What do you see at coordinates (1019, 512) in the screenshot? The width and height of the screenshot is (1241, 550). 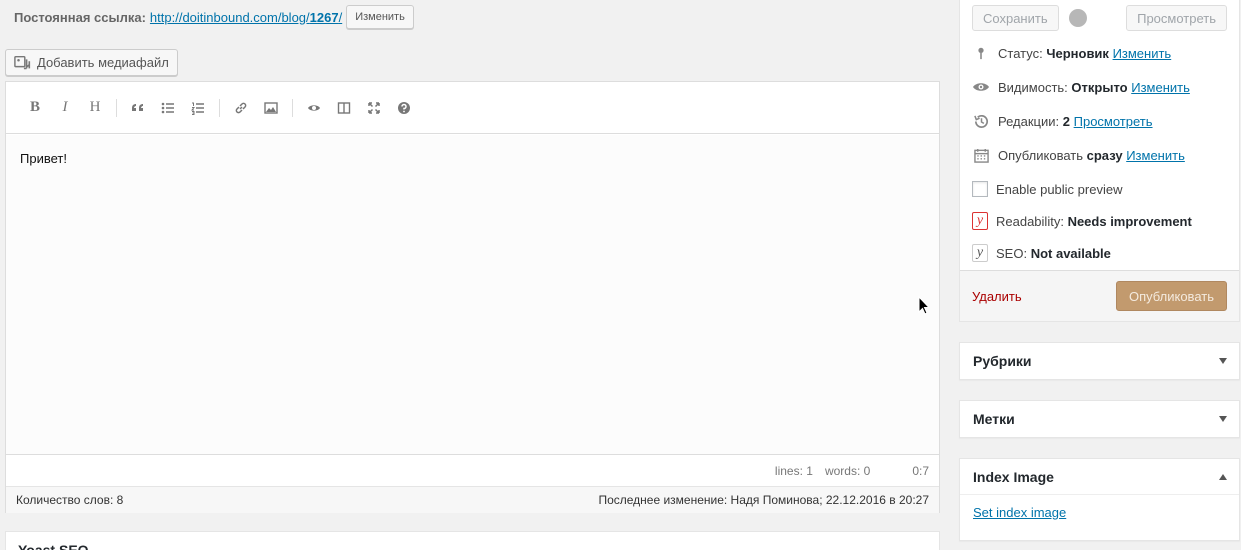 I see `set-index-image-link: Set index image` at bounding box center [1019, 512].